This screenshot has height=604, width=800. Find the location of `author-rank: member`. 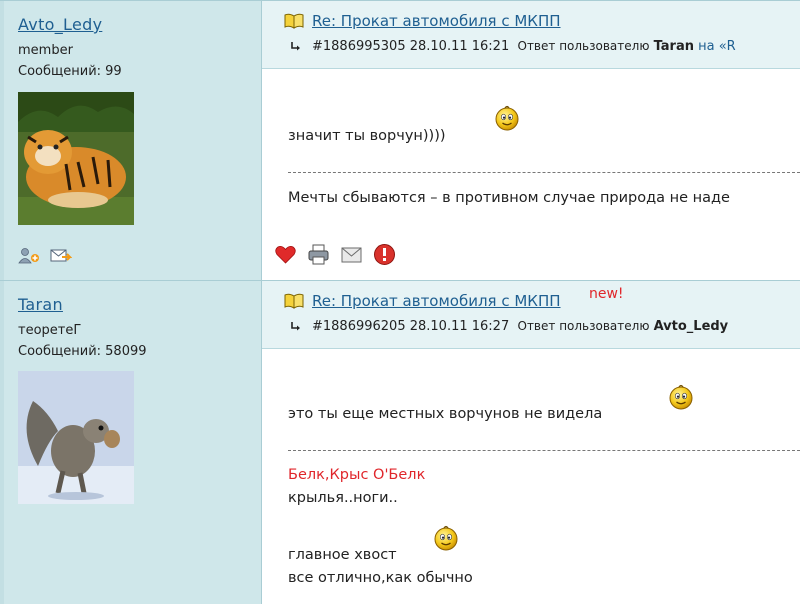

author-rank: member is located at coordinates (45, 50).